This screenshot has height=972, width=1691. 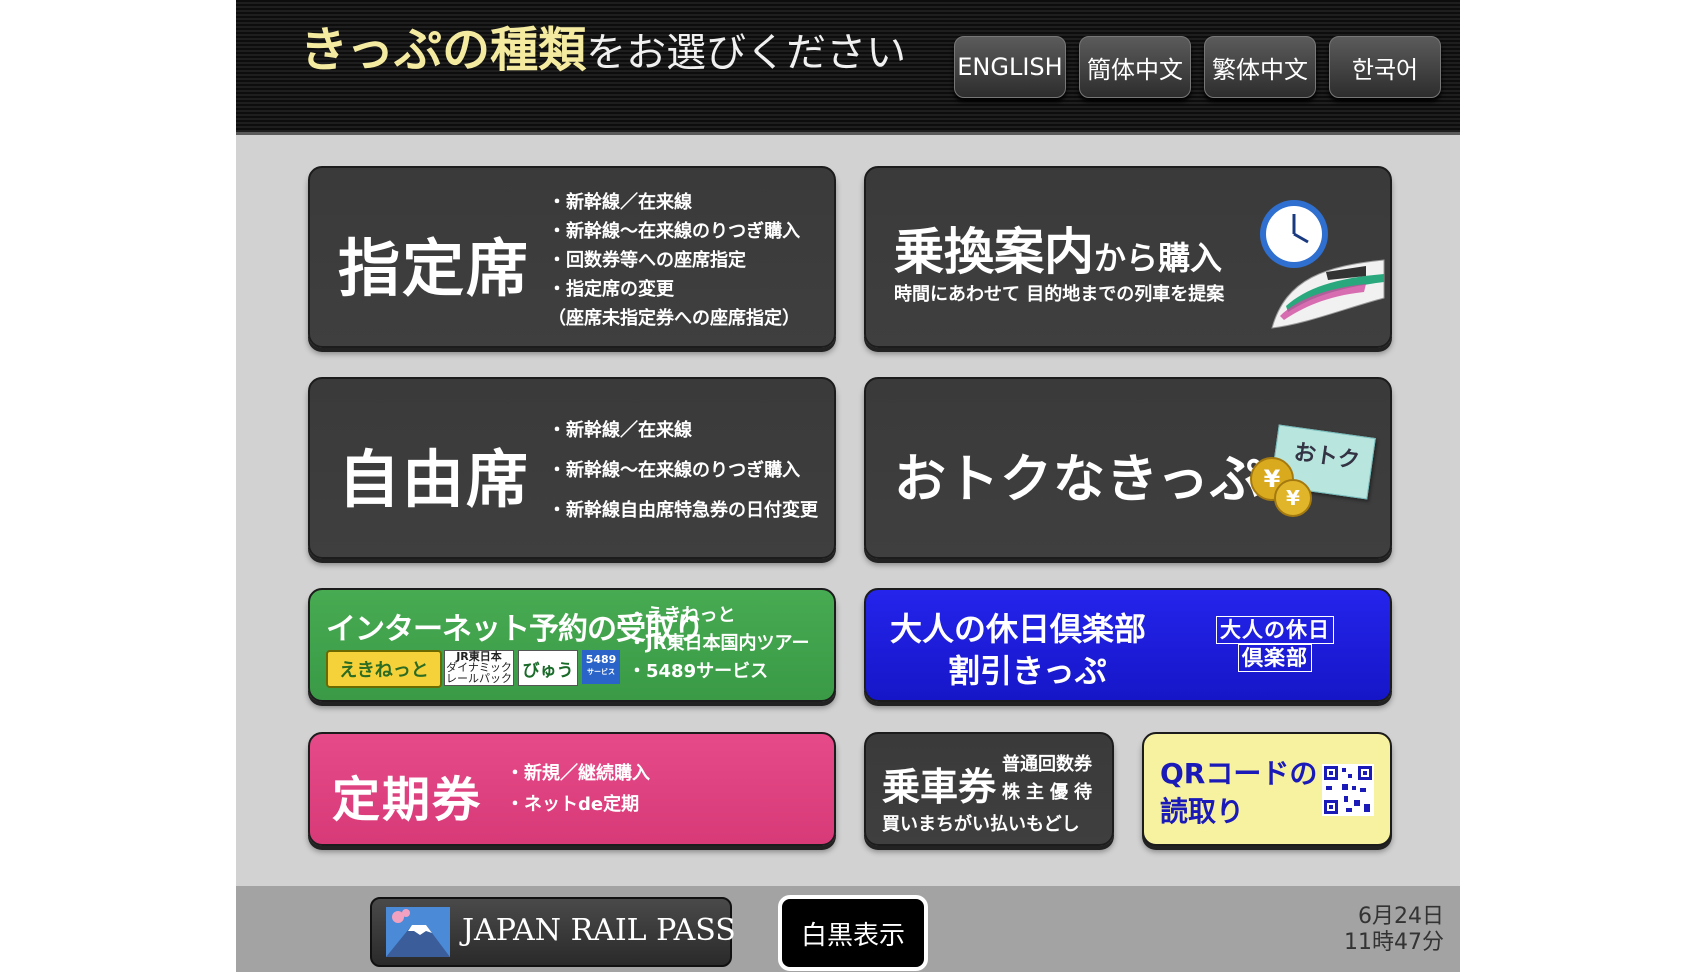 I want to click on ticket-shareholder-text: 株主優待, so click(x=1050, y=792).